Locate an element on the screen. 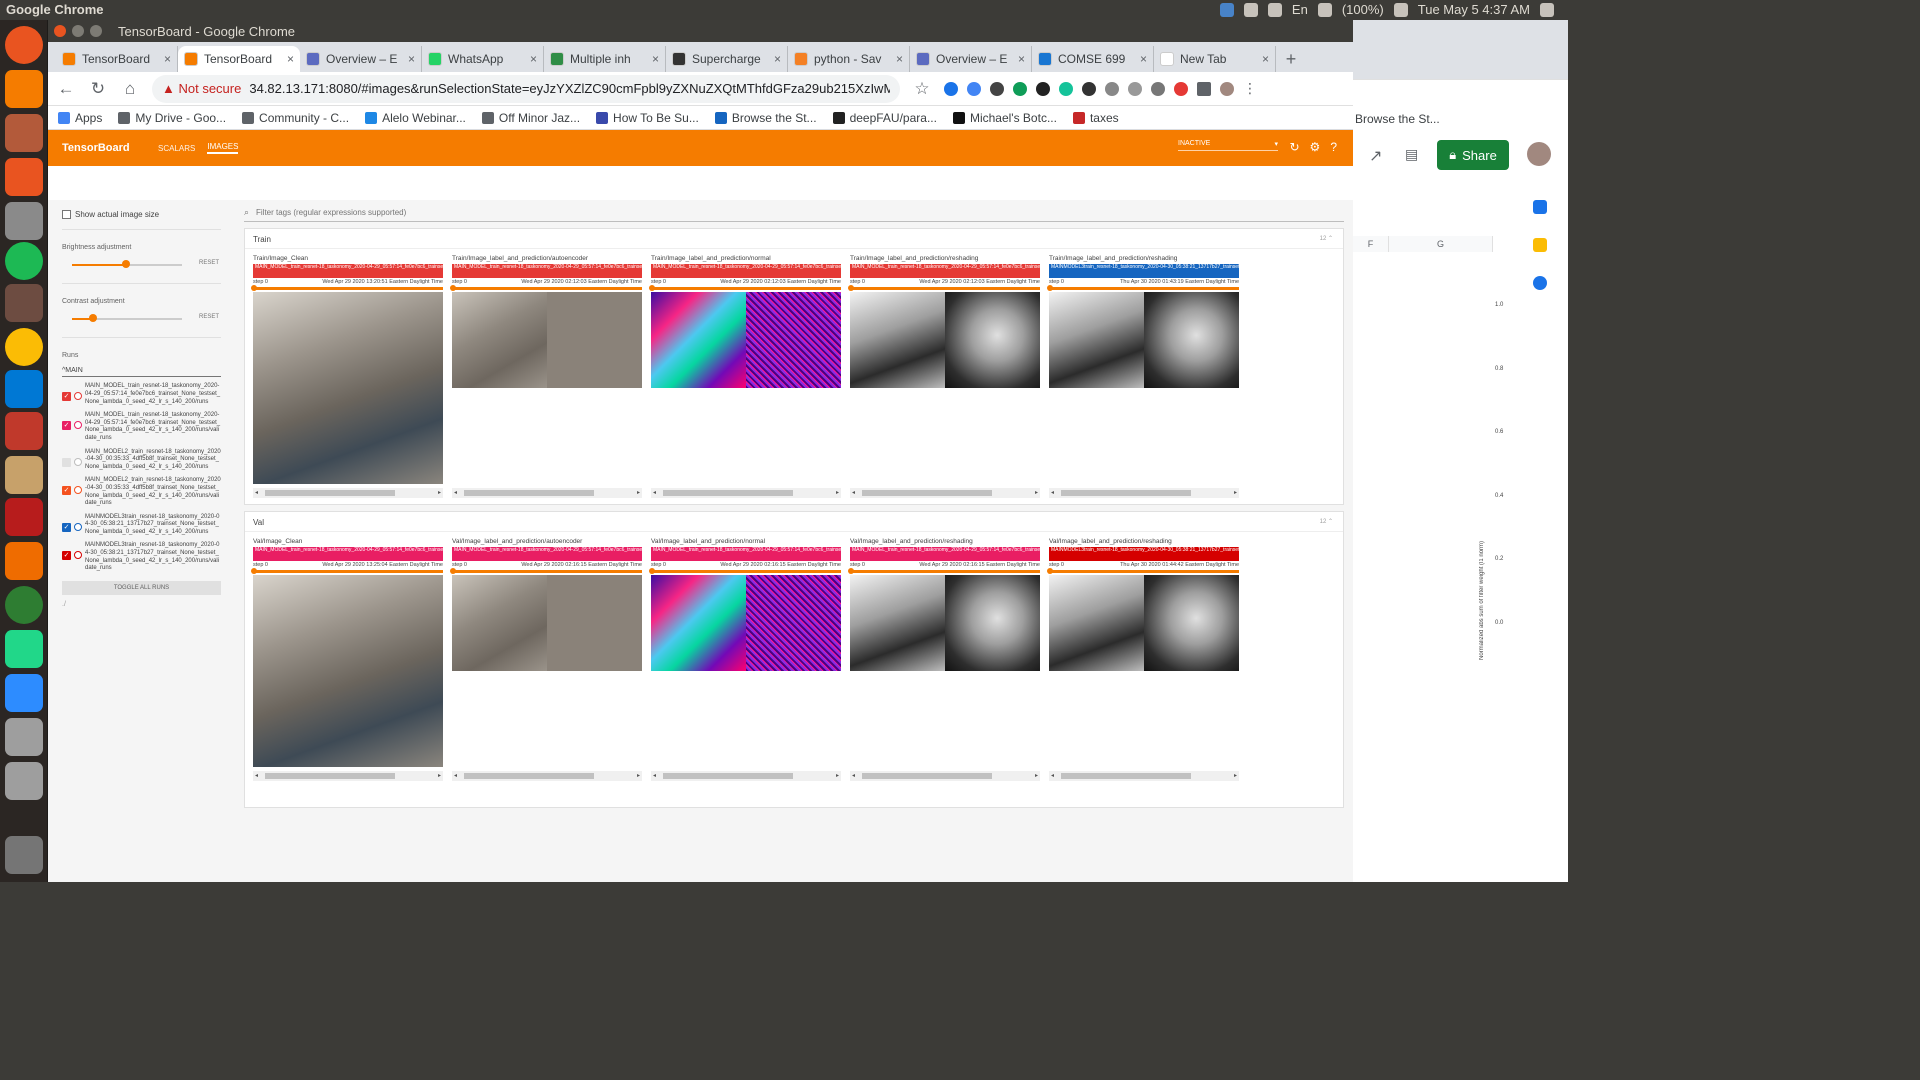  tab-scalars: SCALARS is located at coordinates (176, 148).